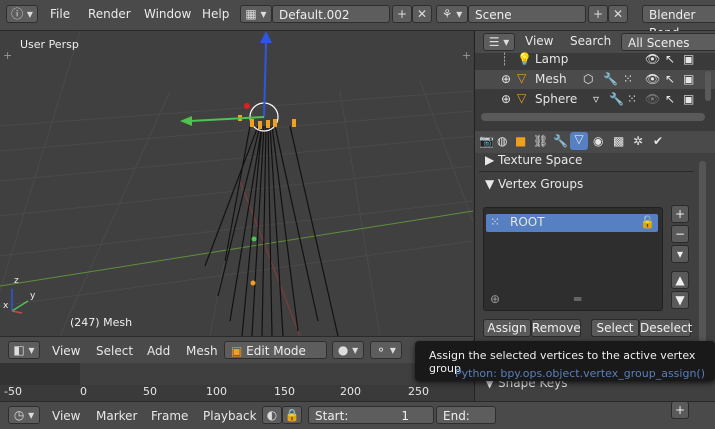 This screenshot has width=715, height=429. I want to click on physics-tab-icon: ✔, so click(658, 141).